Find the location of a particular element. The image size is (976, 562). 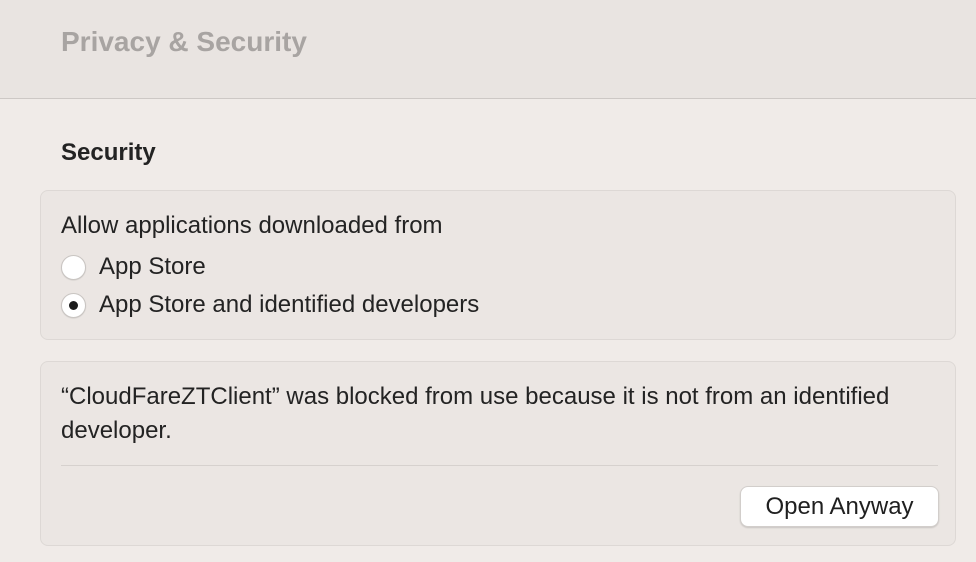

radio-selected-dot is located at coordinates (73, 305).